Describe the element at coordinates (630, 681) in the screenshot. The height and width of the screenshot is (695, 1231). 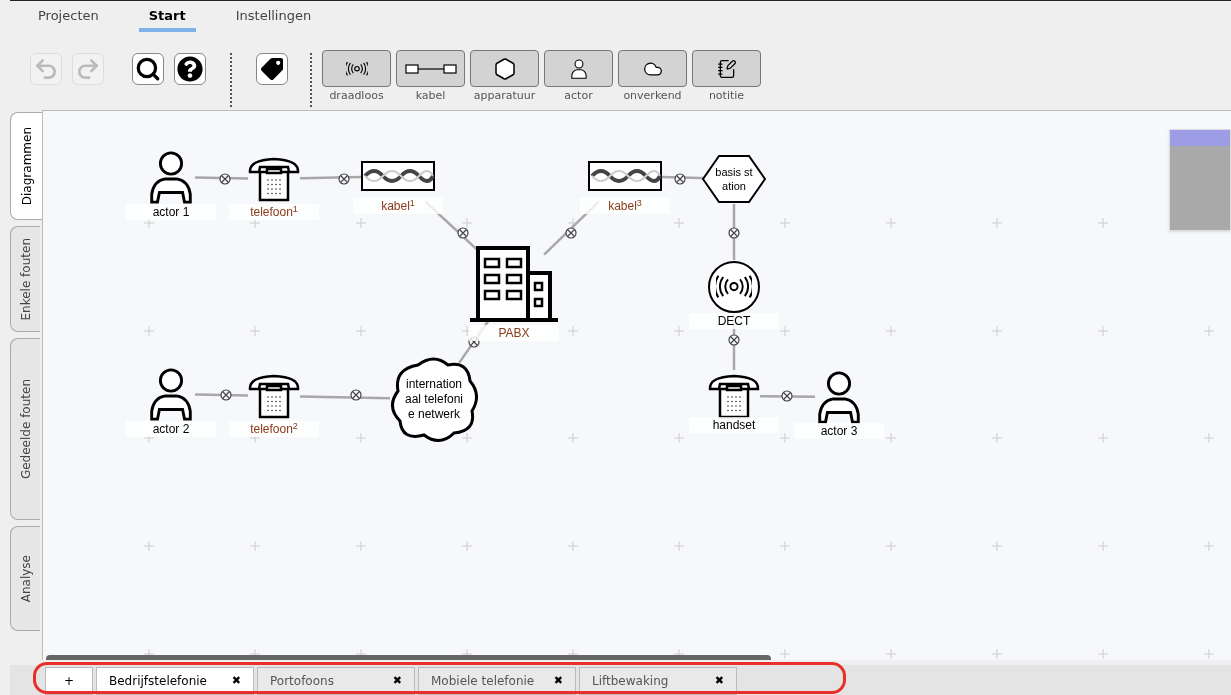
I see `tab-title: Liftbewaking` at that location.